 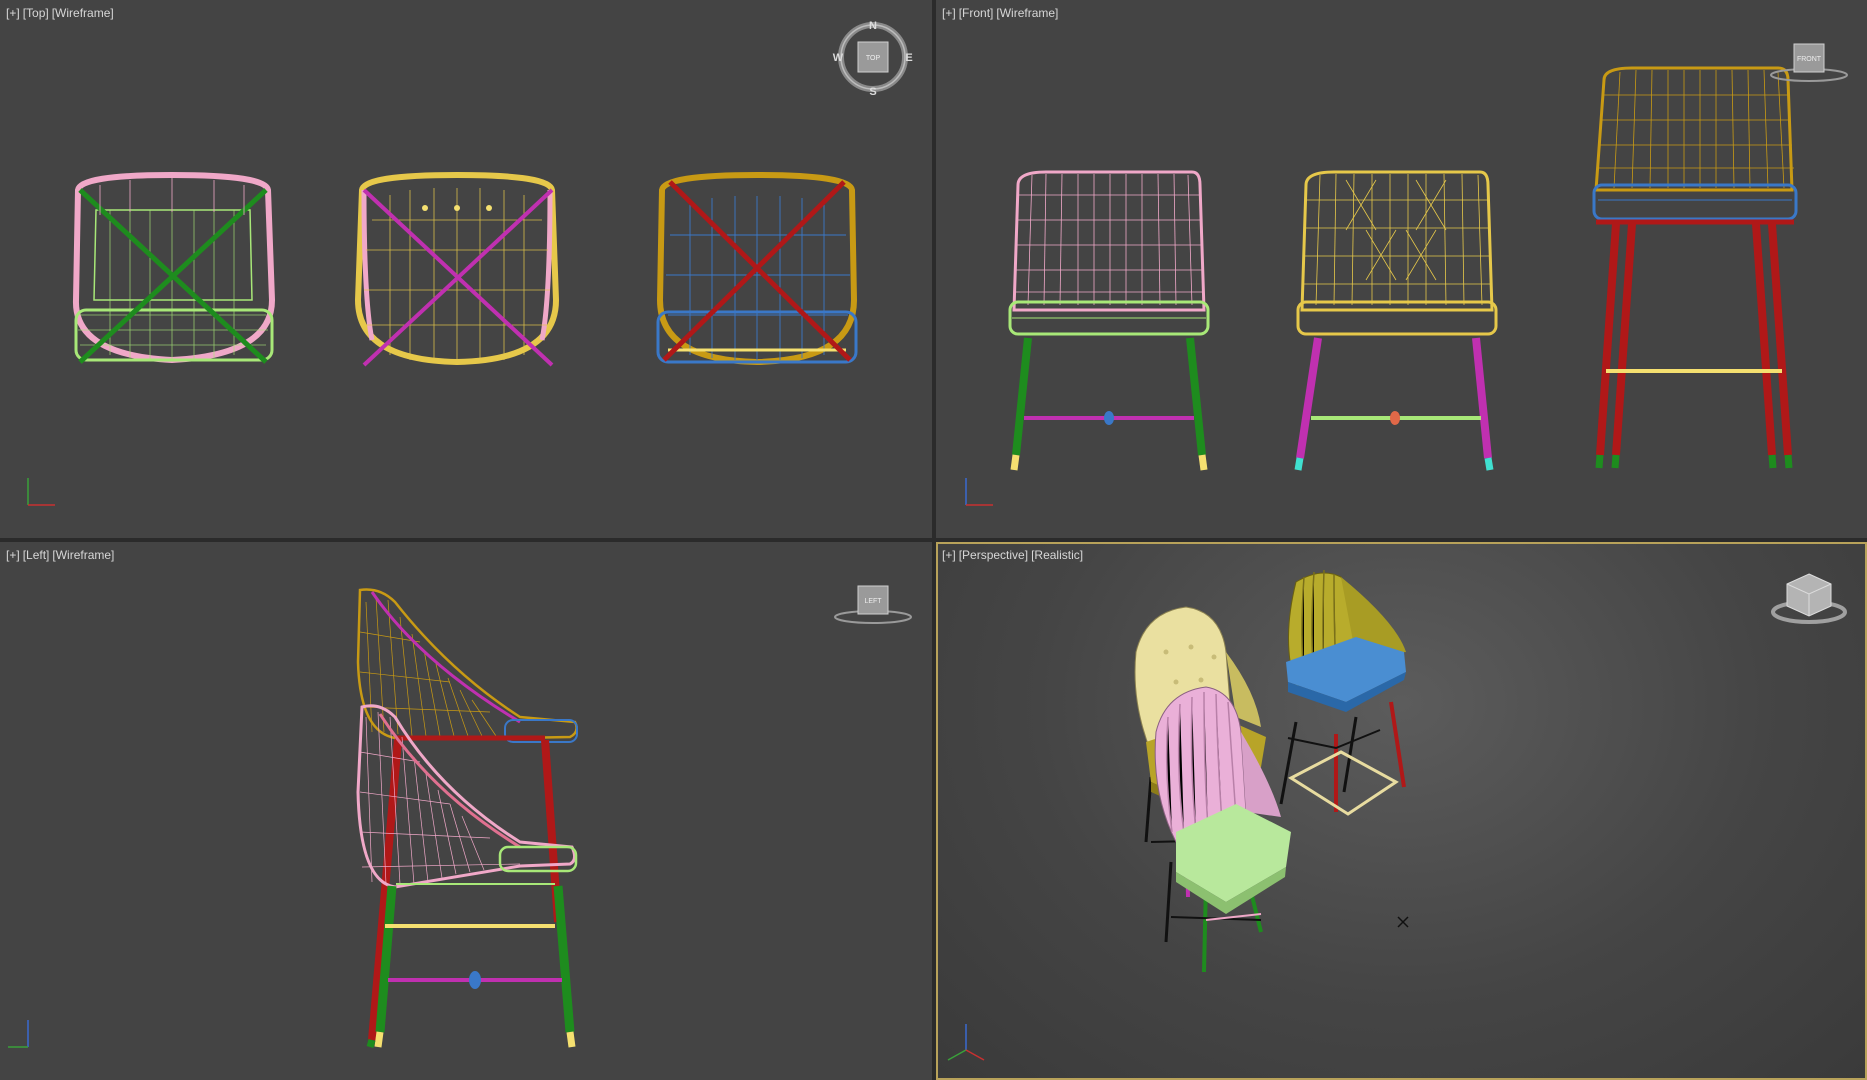 I want to click on viewcube-front: FRONT, so click(x=1809, y=62).